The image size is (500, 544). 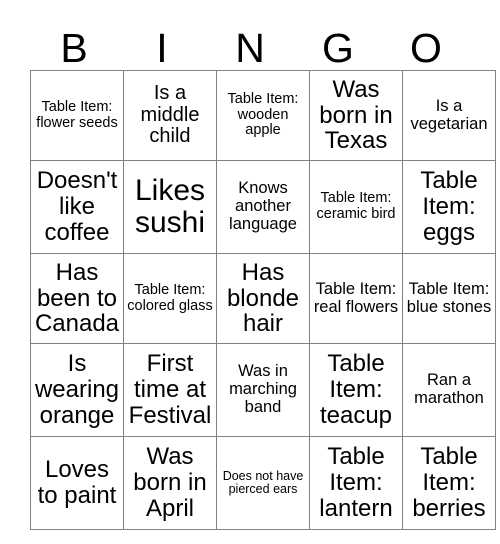 I want to click on bingo-cell: Doesn't like coffee, so click(x=77, y=207).